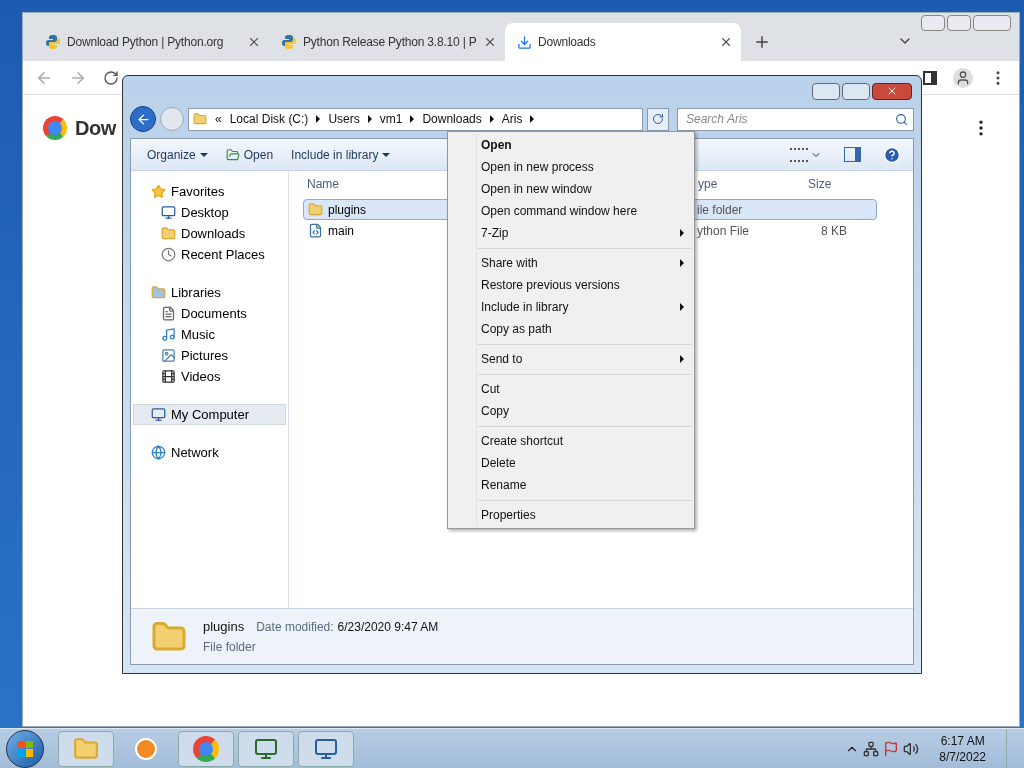 The image size is (1024, 768). I want to click on refresh-icon, so click(658, 119).